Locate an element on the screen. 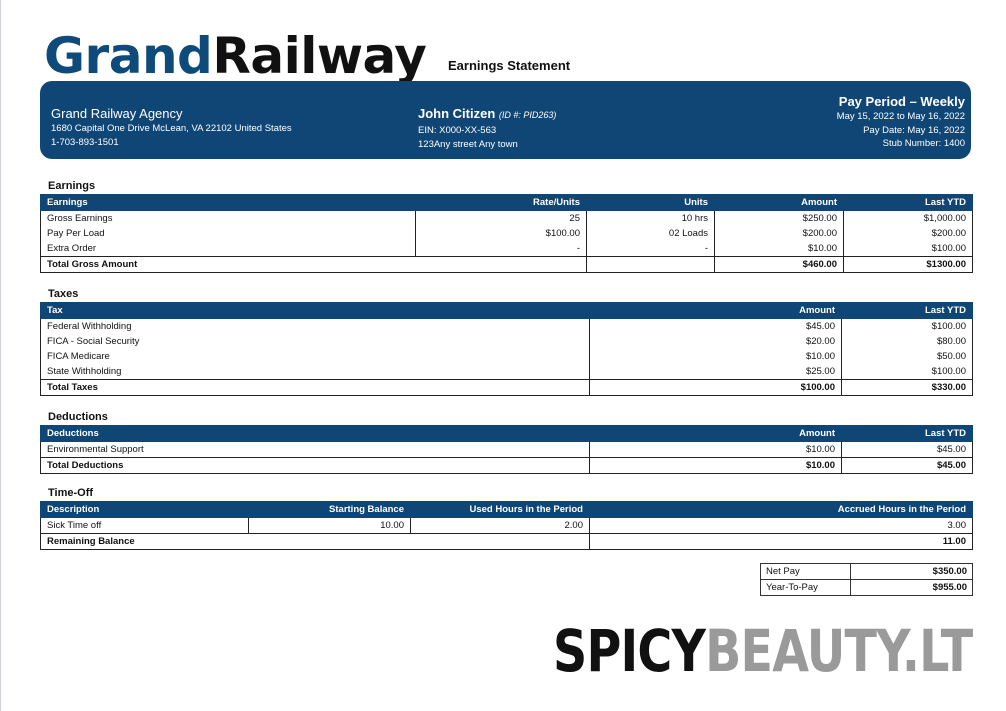 This screenshot has width=1006, height=711. brand-logo-part1: Grand is located at coordinates (128, 56).